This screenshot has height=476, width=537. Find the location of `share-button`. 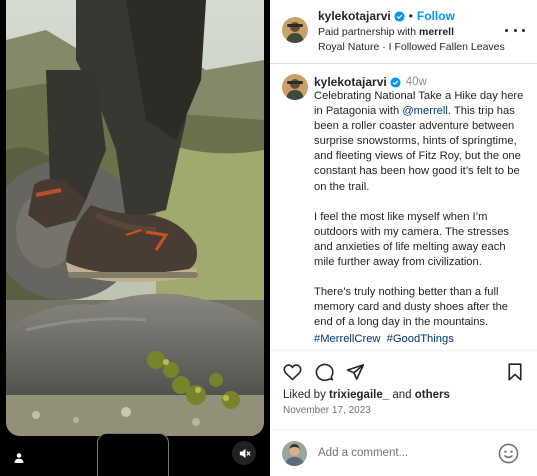

share-button is located at coordinates (355, 372).